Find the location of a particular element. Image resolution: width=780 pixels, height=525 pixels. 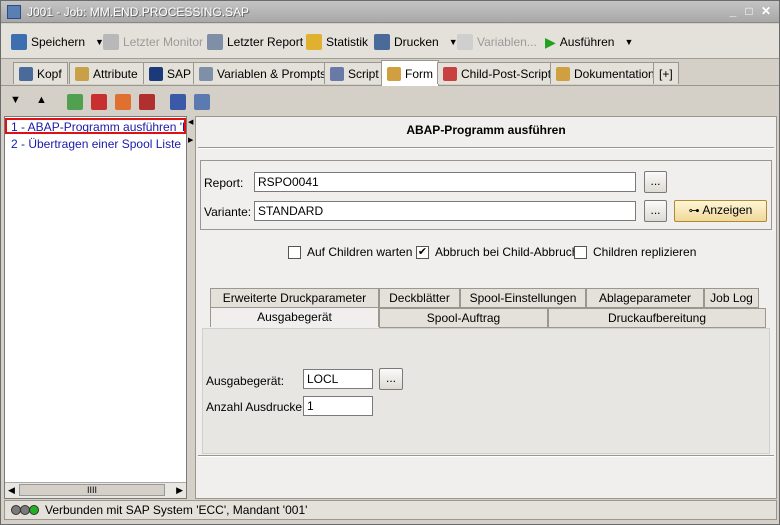

printer-icon is located at coordinates (382, 42).